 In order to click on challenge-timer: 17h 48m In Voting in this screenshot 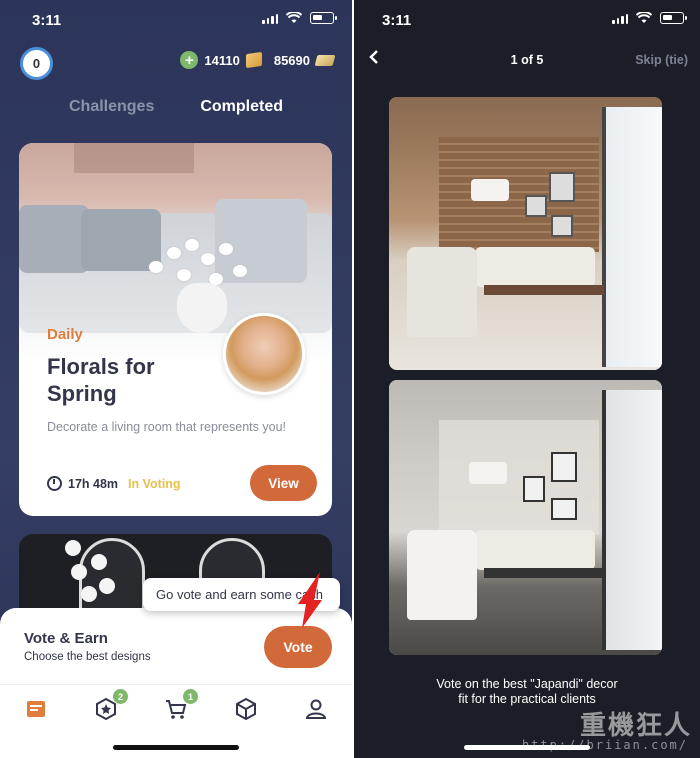, I will do `click(114, 483)`.